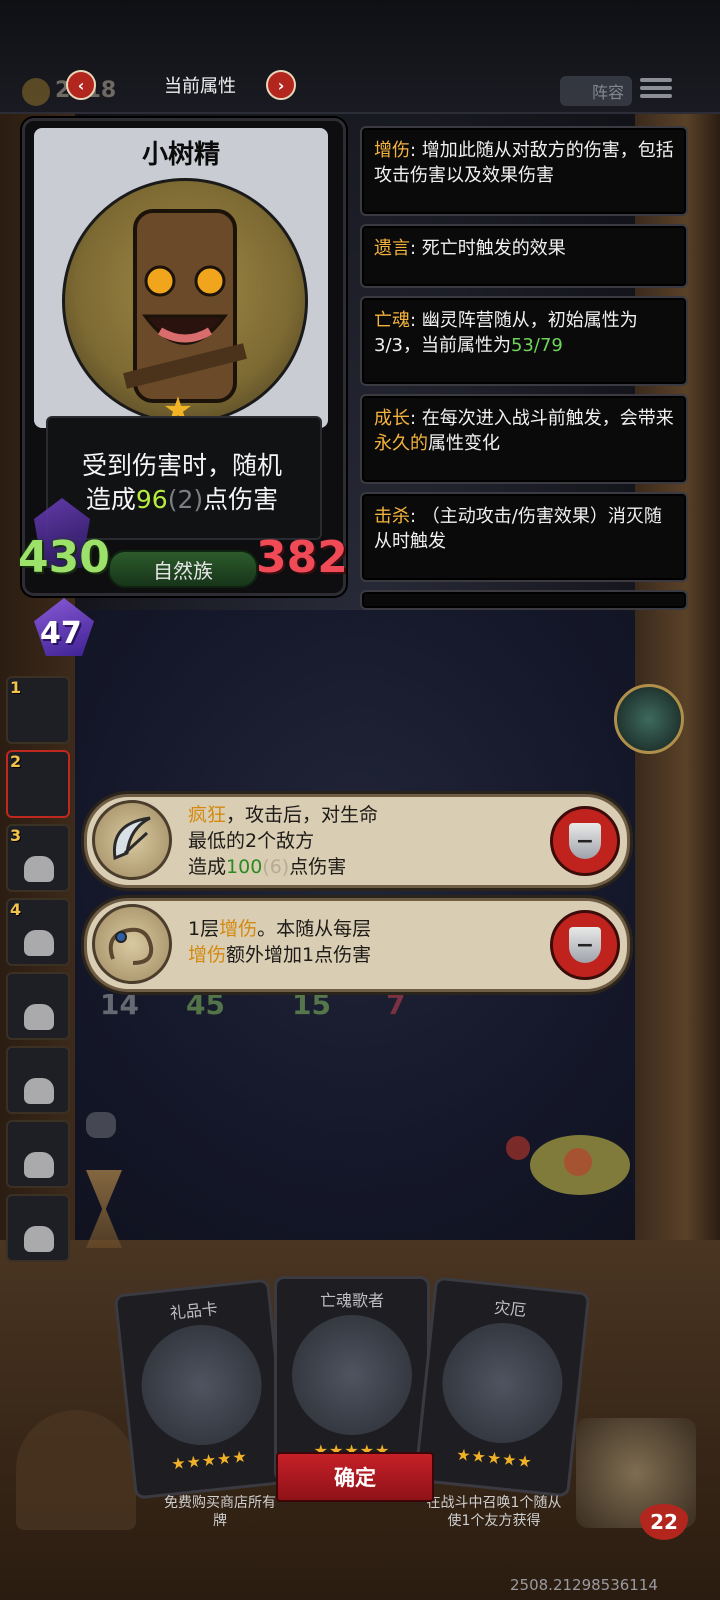 Image resolution: width=720 pixels, height=1600 pixels. Describe the element at coordinates (524, 600) in the screenshot. I see `keyword-panel-partial` at that location.